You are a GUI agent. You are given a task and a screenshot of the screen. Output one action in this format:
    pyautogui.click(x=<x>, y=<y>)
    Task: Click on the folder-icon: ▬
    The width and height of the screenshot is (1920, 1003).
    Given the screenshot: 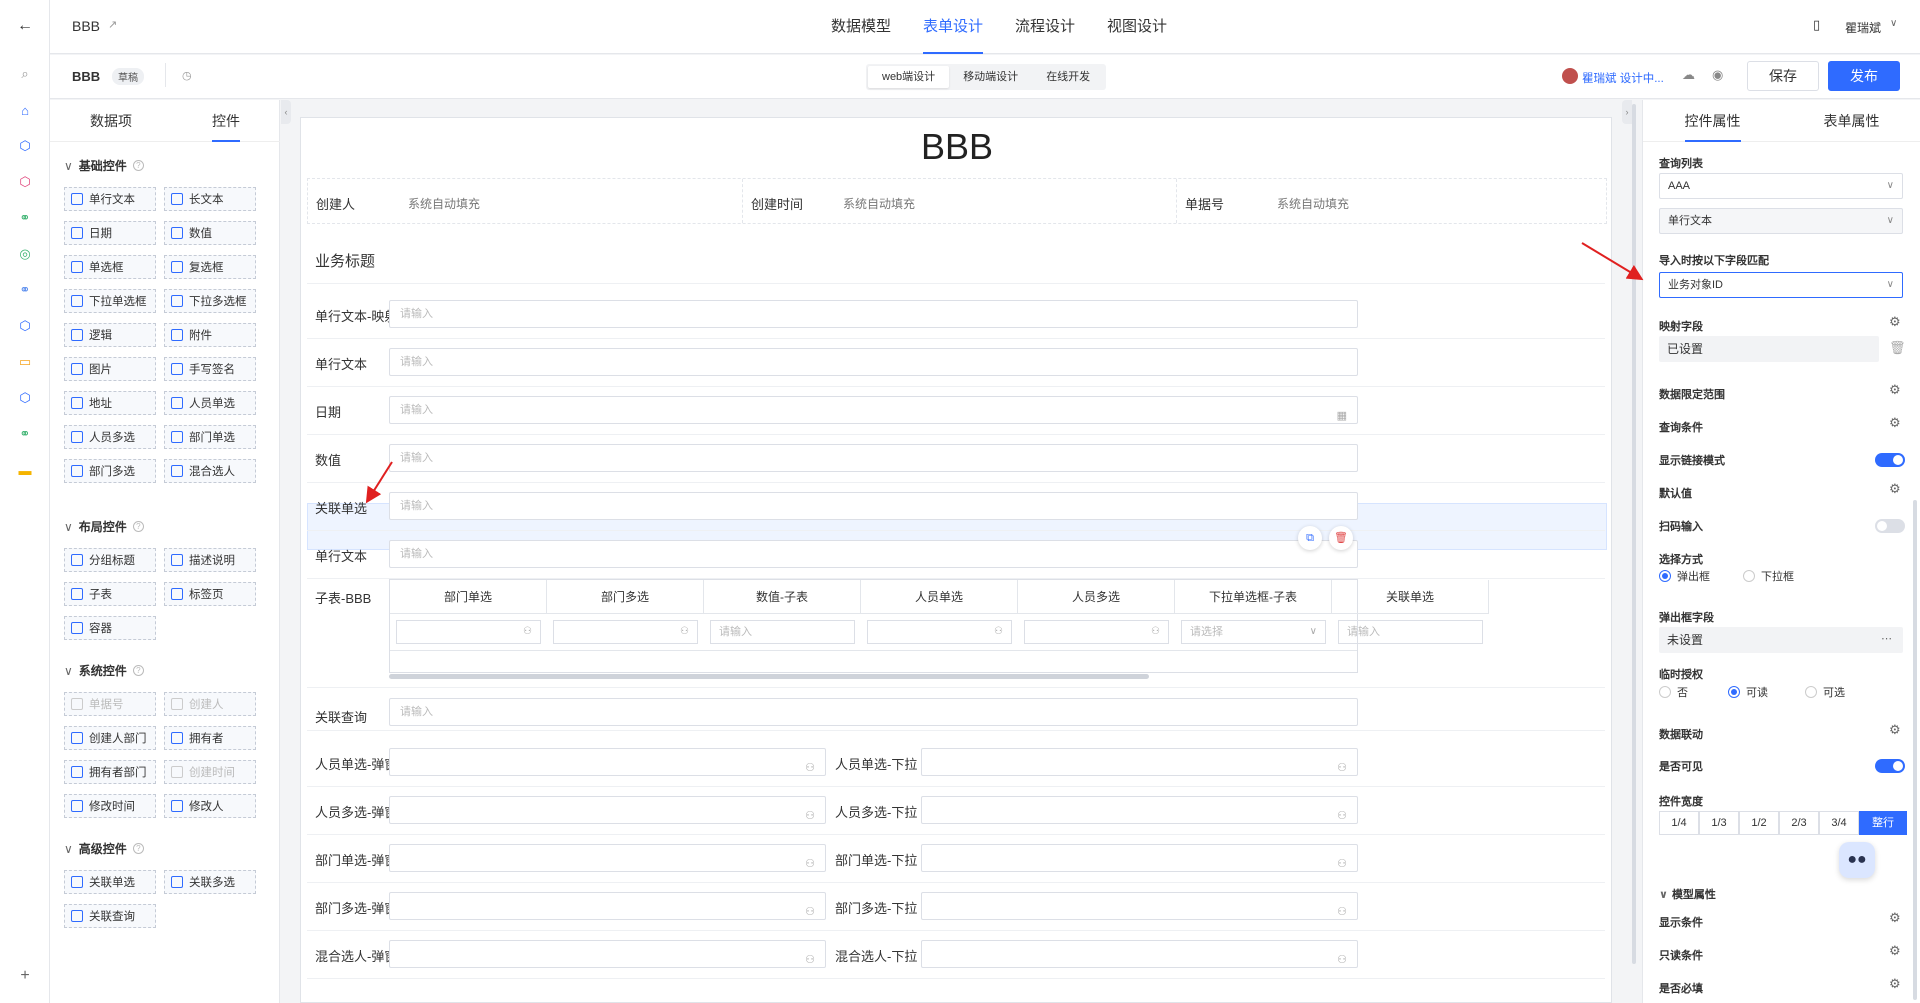 What is the action you would take?
    pyautogui.click(x=25, y=470)
    